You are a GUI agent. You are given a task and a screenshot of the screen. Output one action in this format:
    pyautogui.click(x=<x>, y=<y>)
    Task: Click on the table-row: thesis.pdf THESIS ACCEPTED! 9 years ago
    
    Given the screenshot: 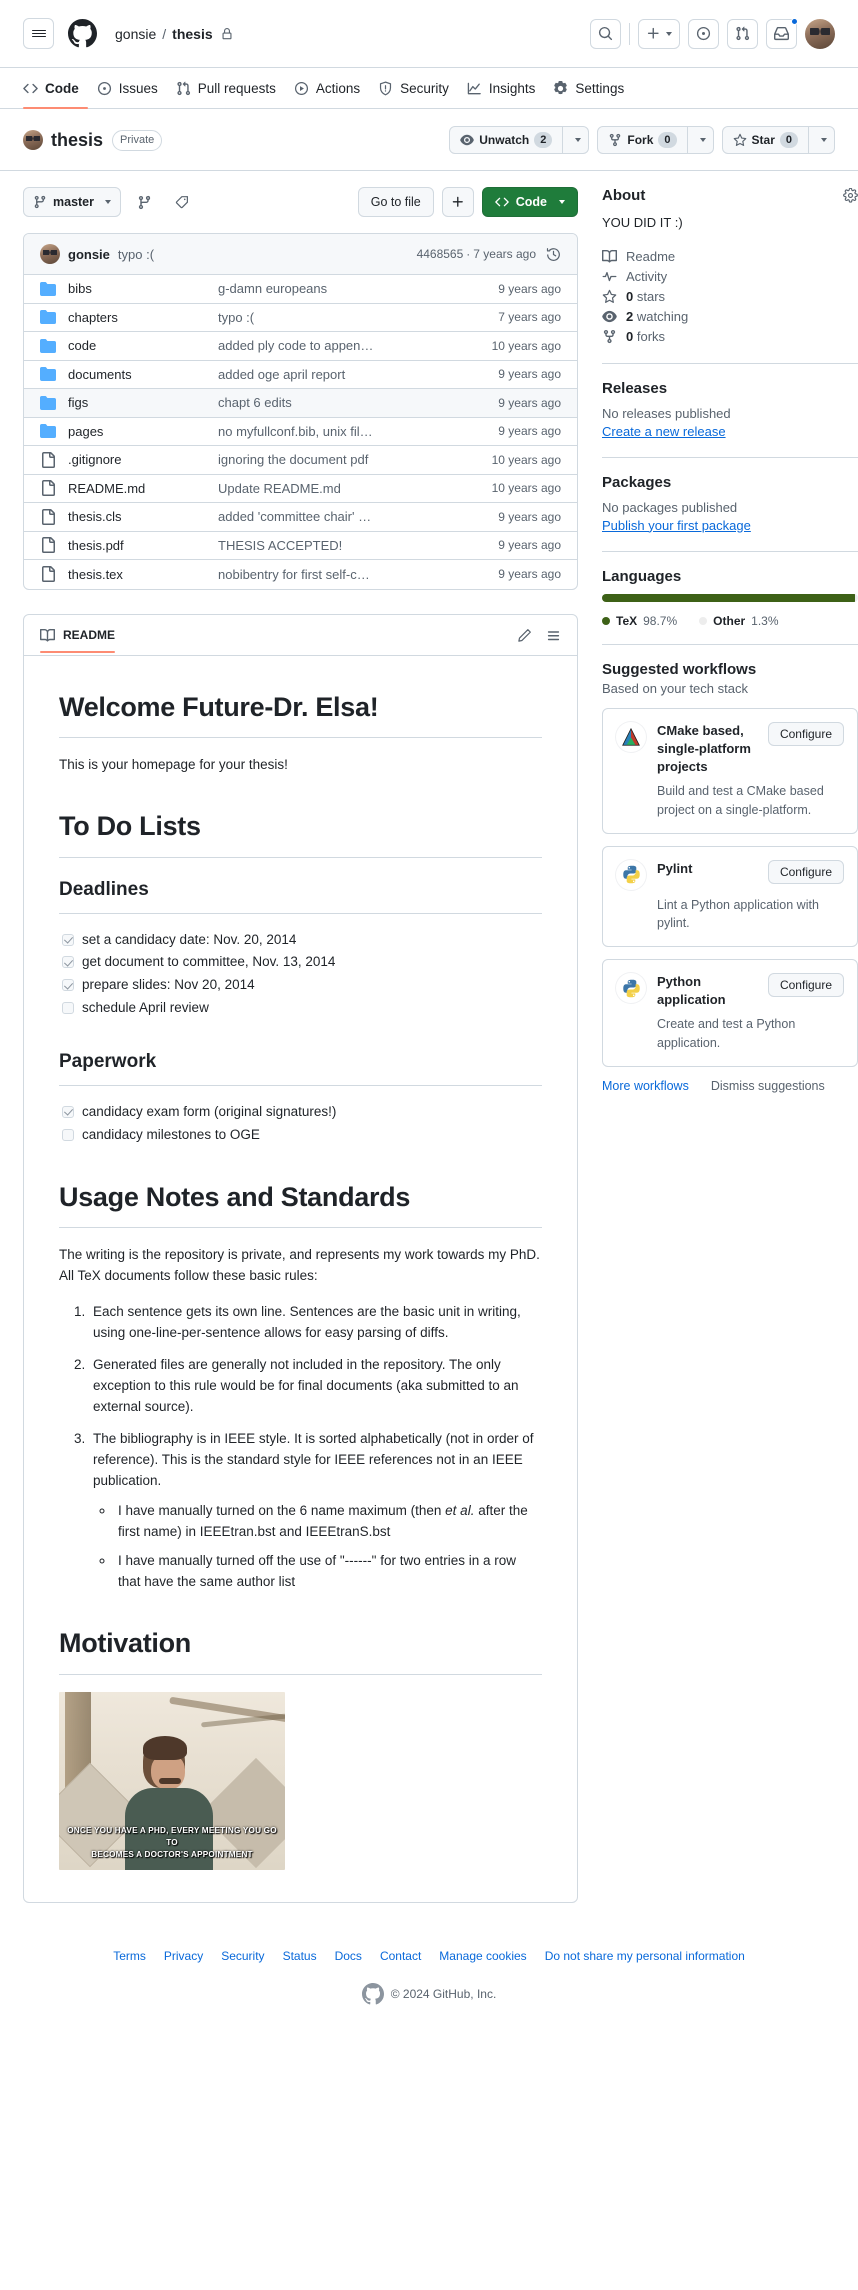 What is the action you would take?
    pyautogui.click(x=300, y=546)
    